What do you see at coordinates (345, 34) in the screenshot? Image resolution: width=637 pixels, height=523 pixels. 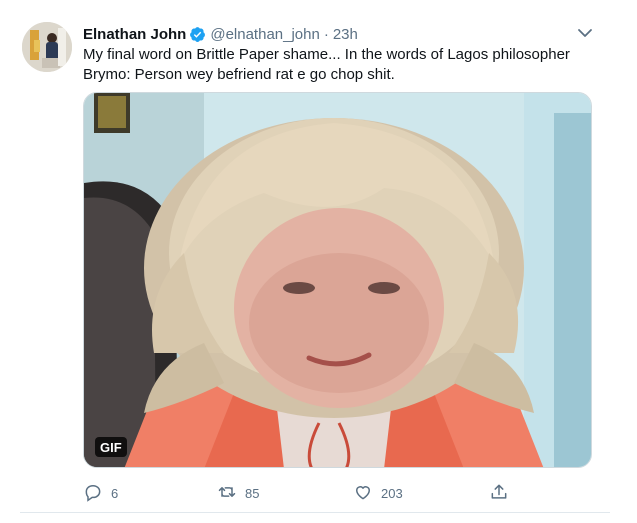 I see `timestamp: 23h` at bounding box center [345, 34].